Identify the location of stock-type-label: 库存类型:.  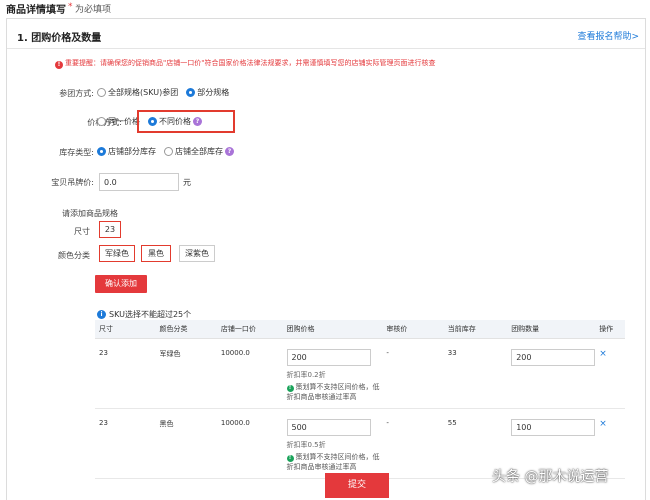
(76, 152).